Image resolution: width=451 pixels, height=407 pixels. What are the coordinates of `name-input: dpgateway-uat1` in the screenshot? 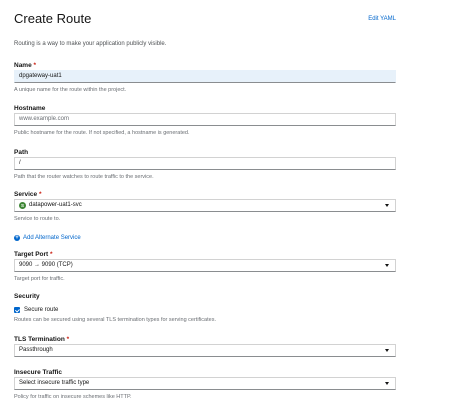 It's located at (205, 76).